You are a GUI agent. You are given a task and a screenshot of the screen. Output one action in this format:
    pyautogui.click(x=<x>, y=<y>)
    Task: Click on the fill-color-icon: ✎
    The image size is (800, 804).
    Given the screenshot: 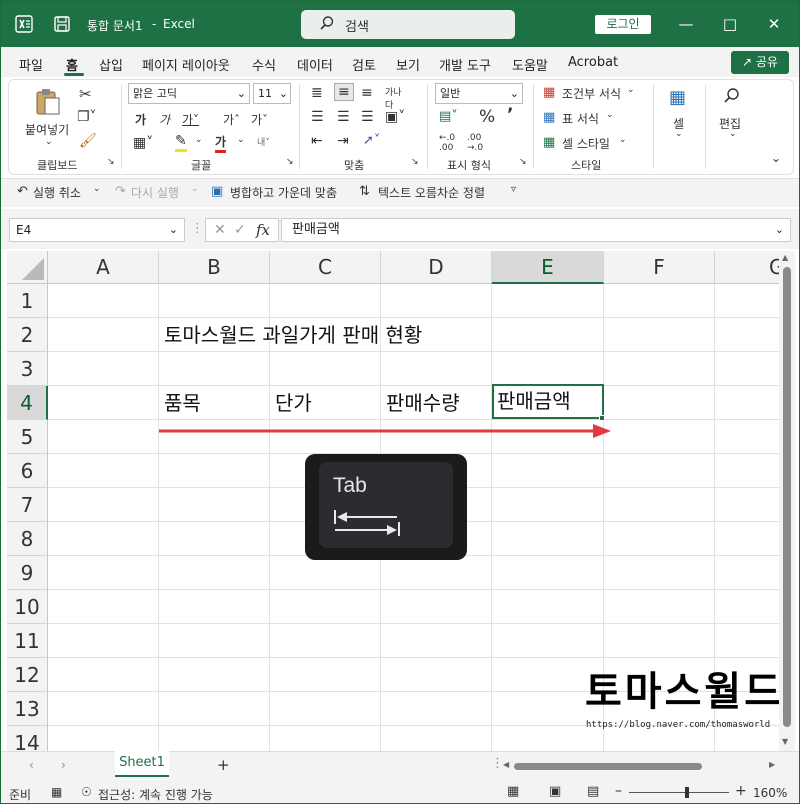 What is the action you would take?
    pyautogui.click(x=181, y=142)
    